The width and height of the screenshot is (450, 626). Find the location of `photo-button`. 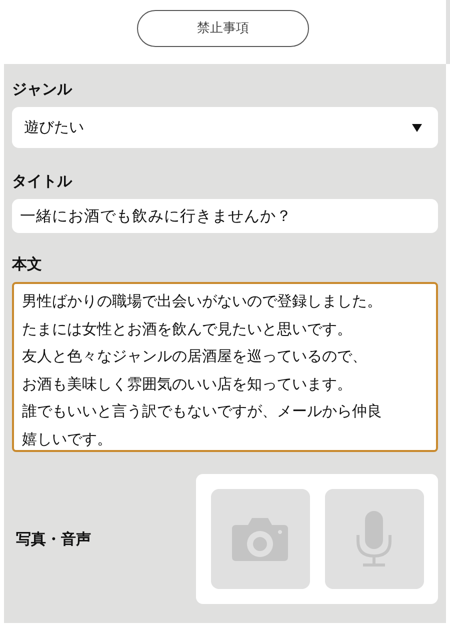

photo-button is located at coordinates (260, 539).